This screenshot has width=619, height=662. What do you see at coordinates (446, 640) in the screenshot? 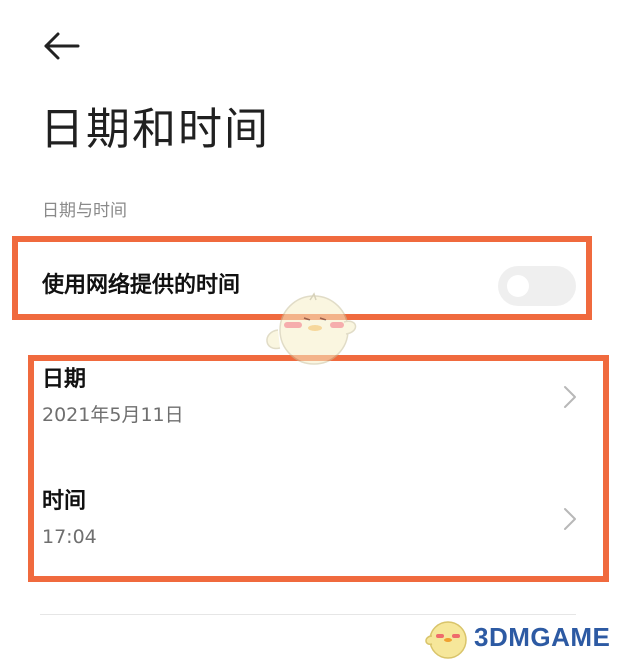
I see `mascot-logo-icon` at bounding box center [446, 640].